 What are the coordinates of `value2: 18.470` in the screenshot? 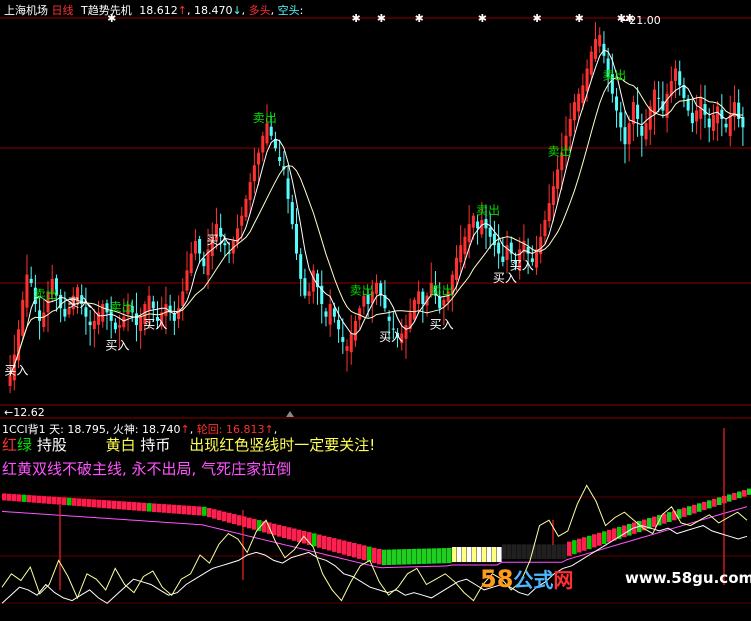 It's located at (213, 10).